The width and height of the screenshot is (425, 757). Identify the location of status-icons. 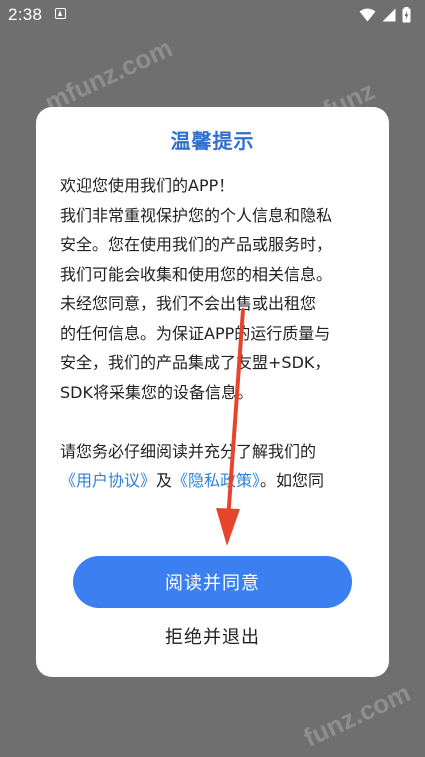
(385, 15).